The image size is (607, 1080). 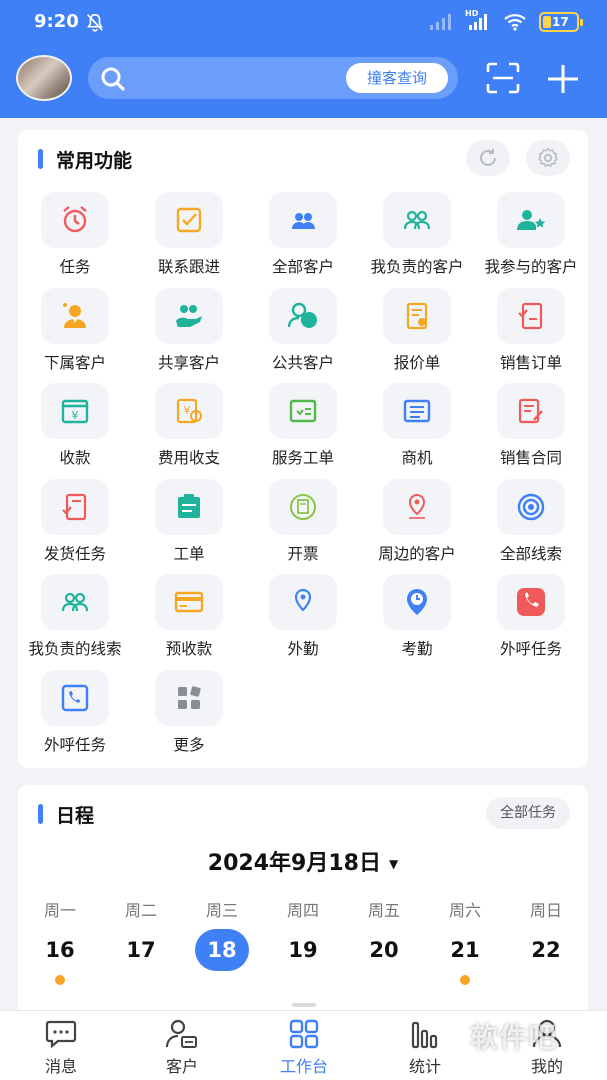 I want to click on alarm-clock-icon, so click(x=75, y=220).